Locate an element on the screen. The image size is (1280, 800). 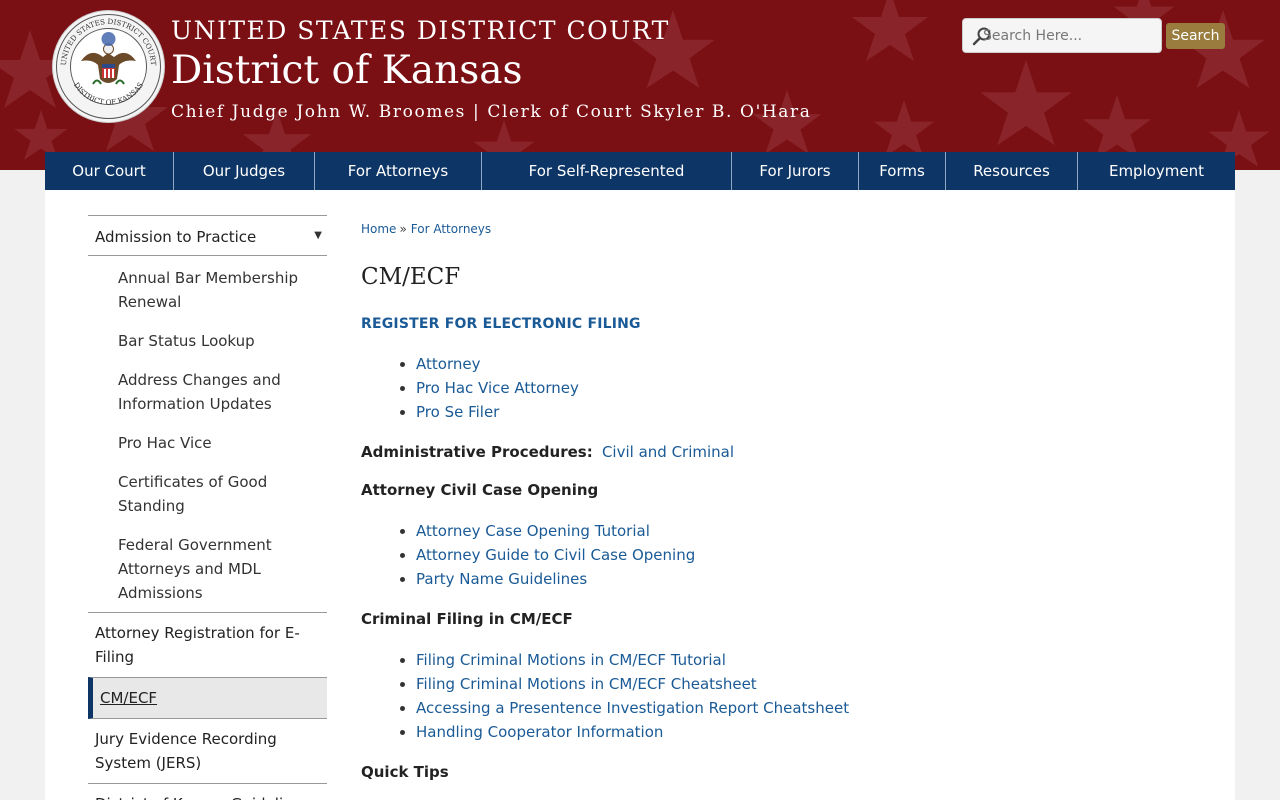
list-item-link: Pro Se Filer is located at coordinates (808, 412).